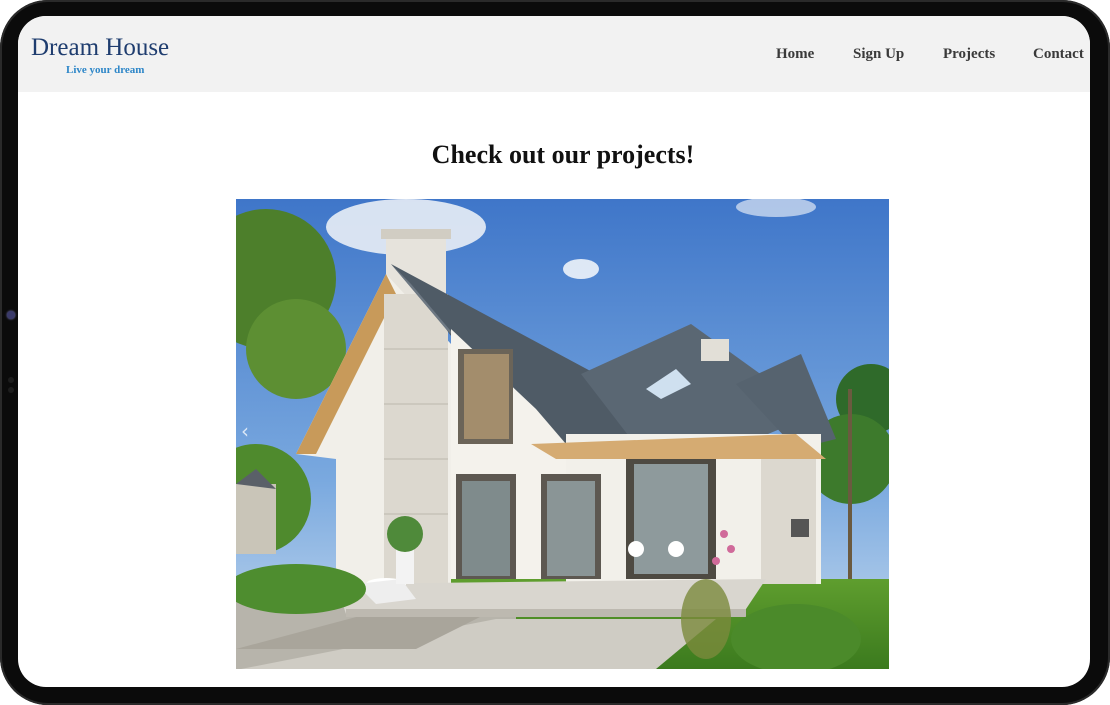 Image resolution: width=1110 pixels, height=705 pixels. What do you see at coordinates (1058, 54) in the screenshot?
I see `nav-contact: Contact` at bounding box center [1058, 54].